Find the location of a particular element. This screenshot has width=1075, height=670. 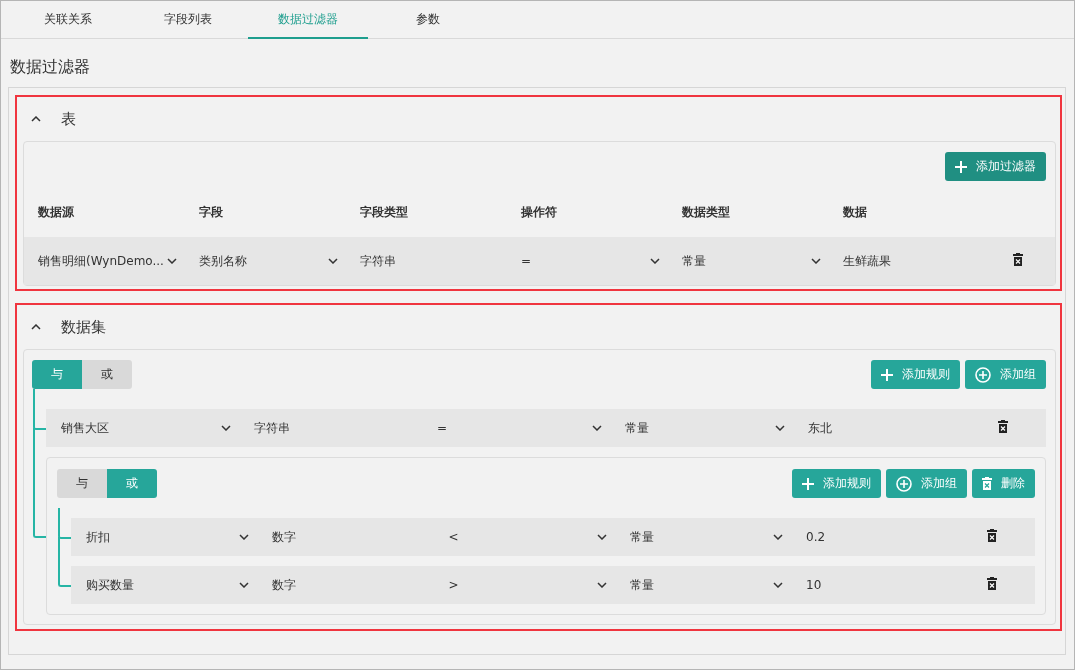

field-dropdown: 购买数量 is located at coordinates (164, 585).